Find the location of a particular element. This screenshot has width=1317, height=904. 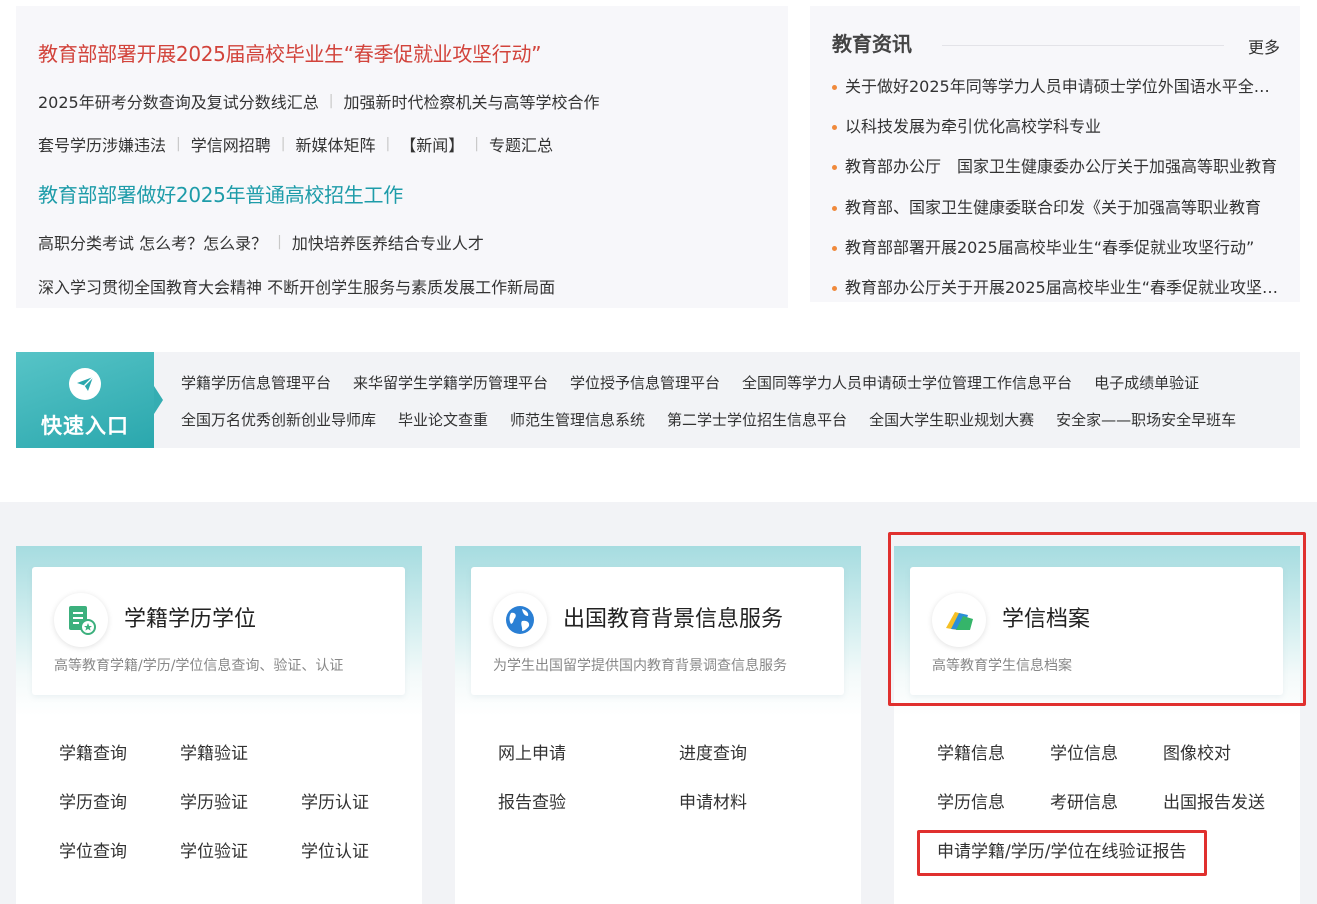

service-link: 学位查询 is located at coordinates (93, 849).